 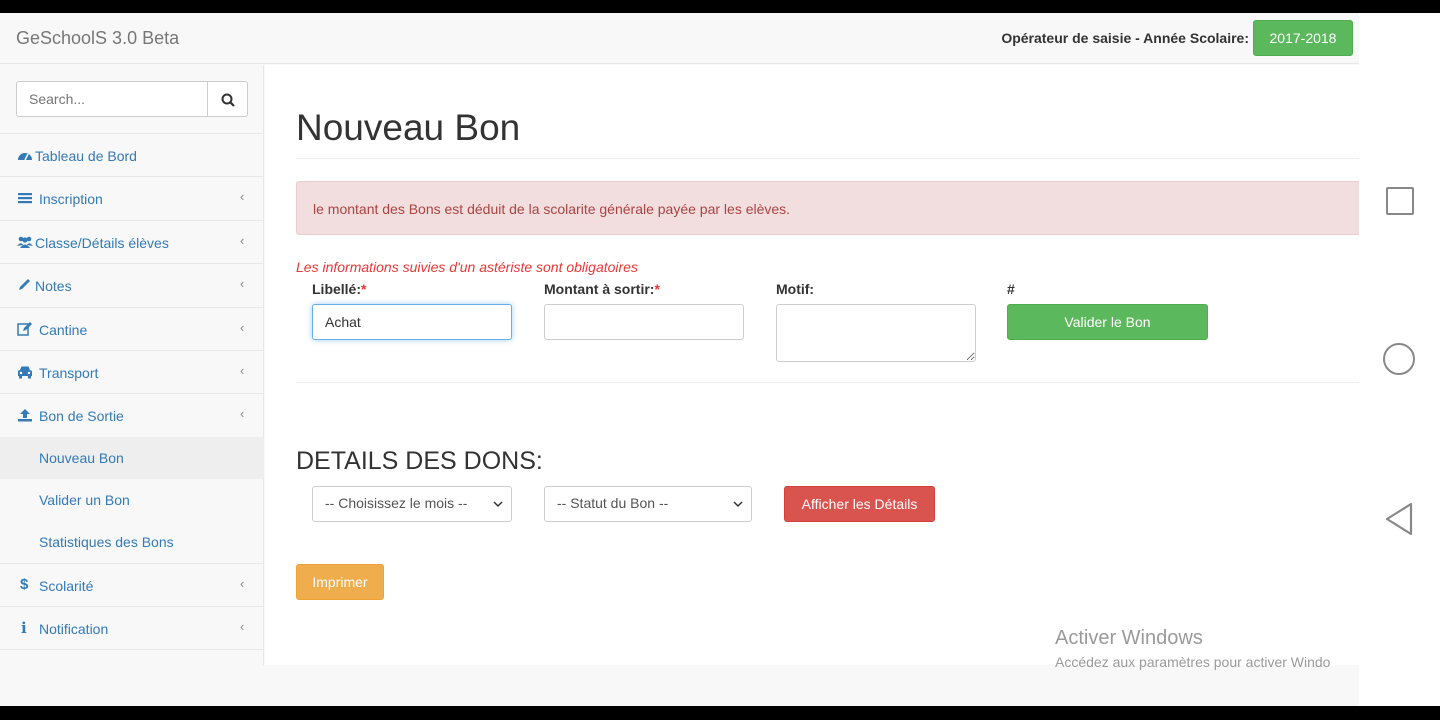 I want to click on month-select: -- Choisissez le mois --, so click(x=412, y=504).